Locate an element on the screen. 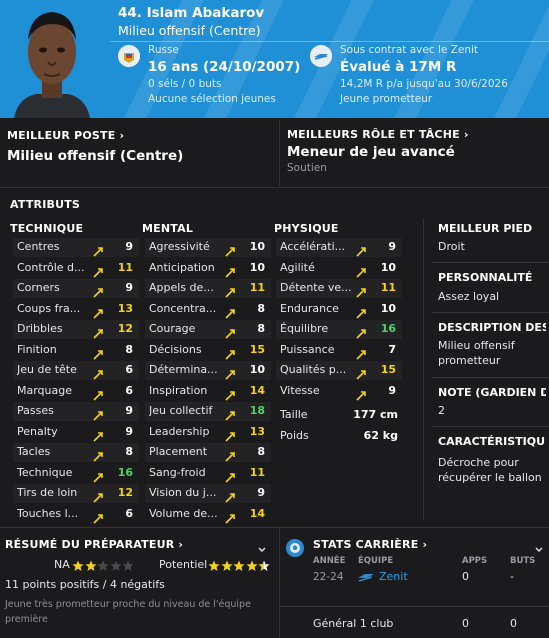 This screenshot has height=638, width=549. player-photo is located at coordinates (52, 59).